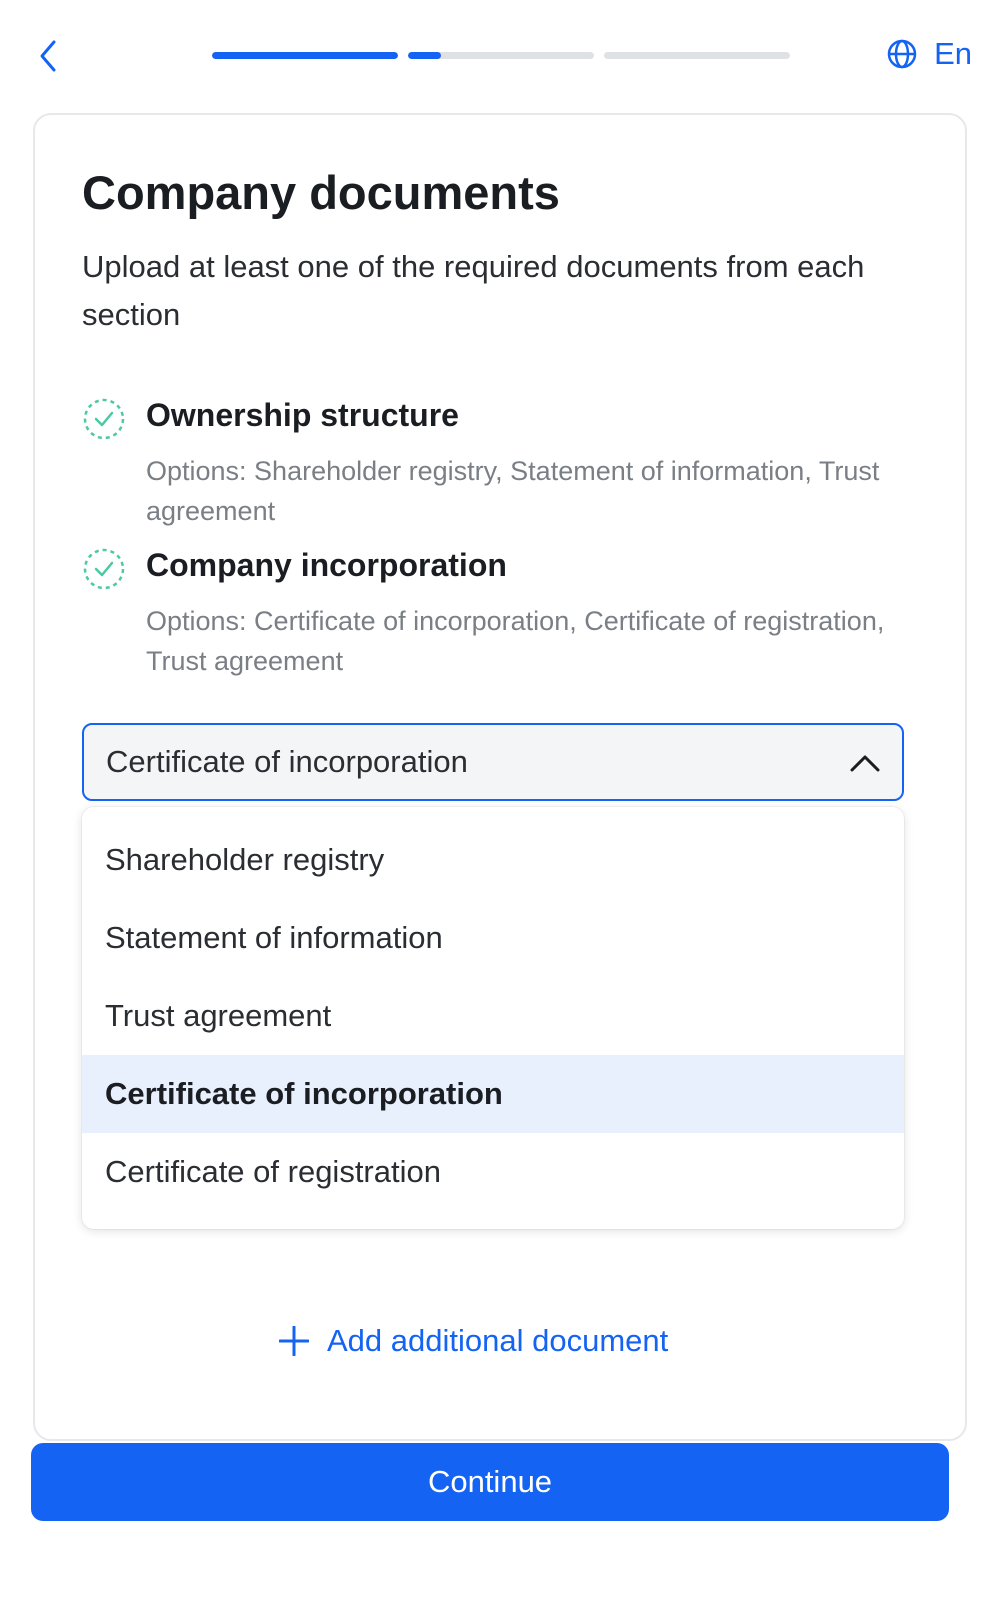 The image size is (1000, 1600). Describe the element at coordinates (294, 1341) in the screenshot. I see `plus-icon` at that location.